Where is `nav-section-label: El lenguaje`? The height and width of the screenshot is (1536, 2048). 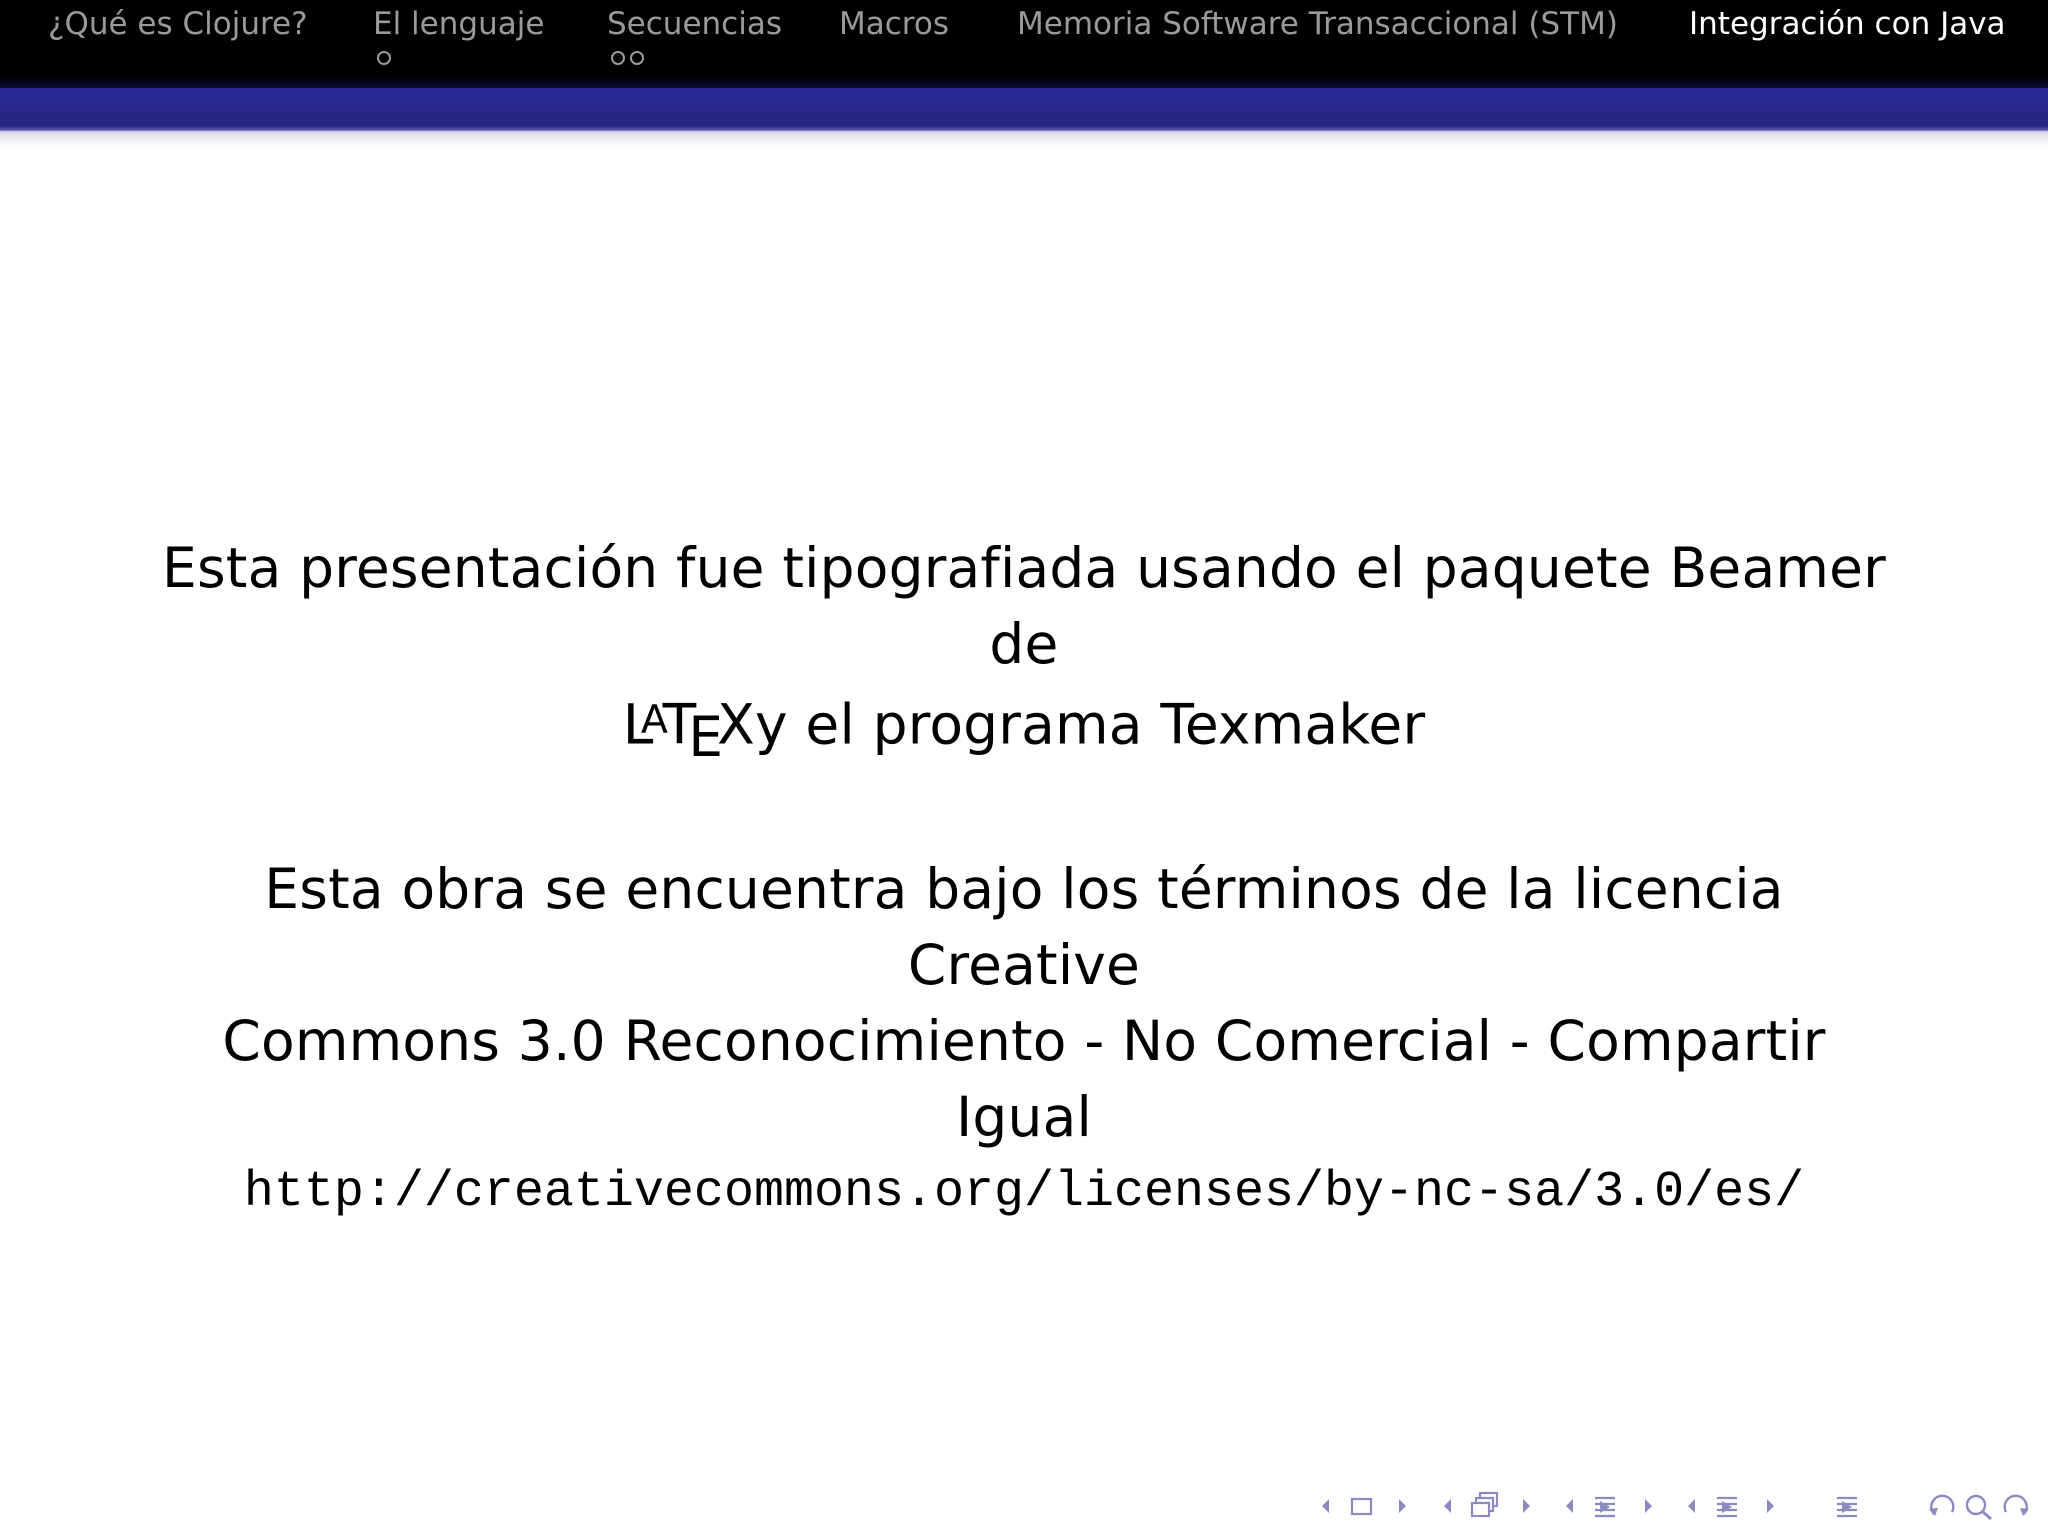 nav-section-label: El lenguaje is located at coordinates (459, 24).